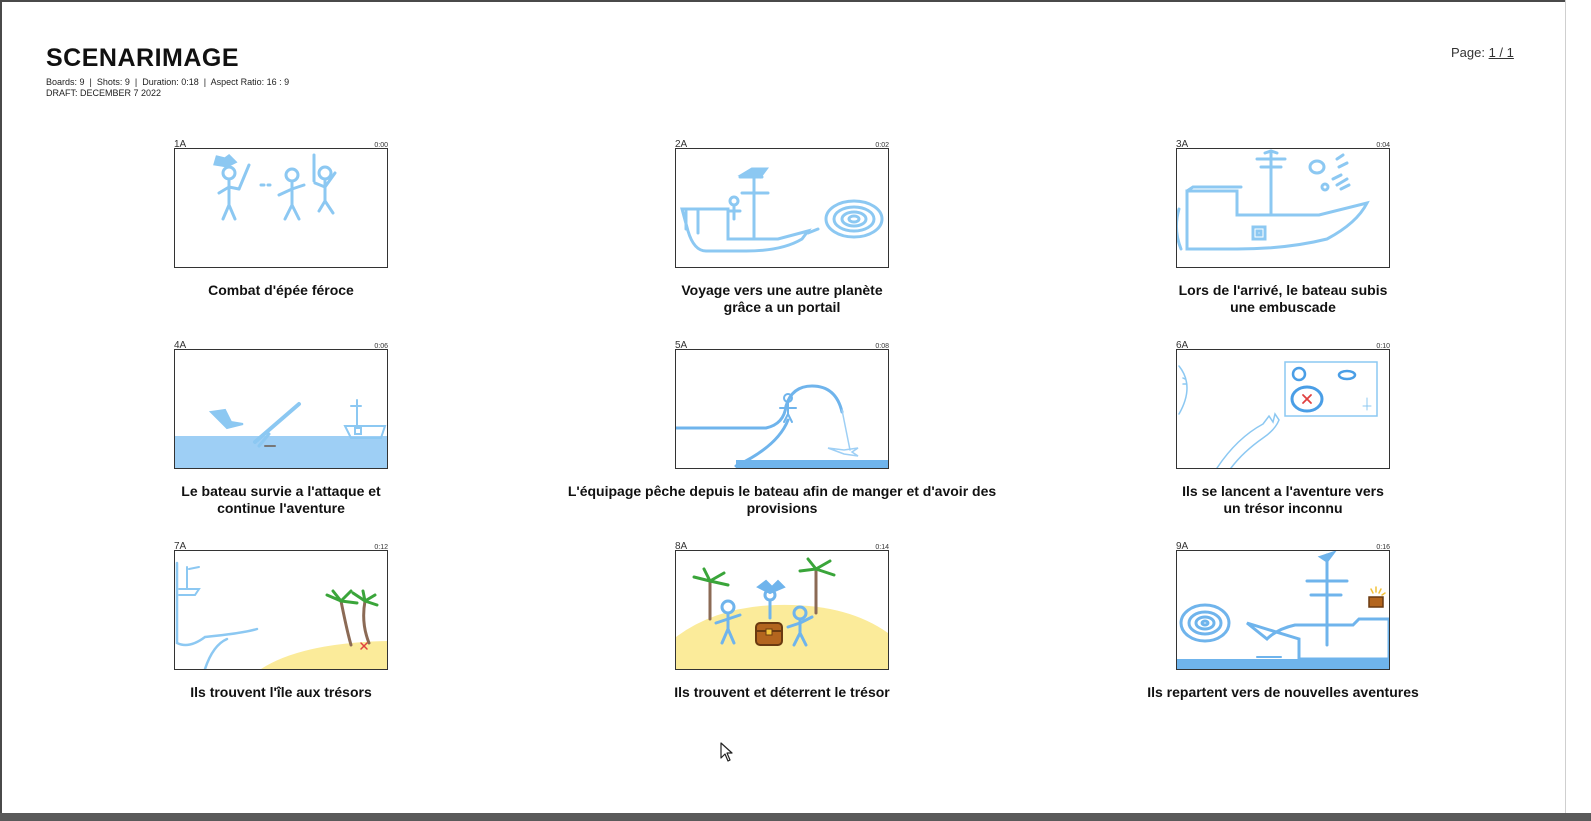 This screenshot has height=821, width=1591. What do you see at coordinates (281, 615) in the screenshot?
I see `island-discovery-drawing` at bounding box center [281, 615].